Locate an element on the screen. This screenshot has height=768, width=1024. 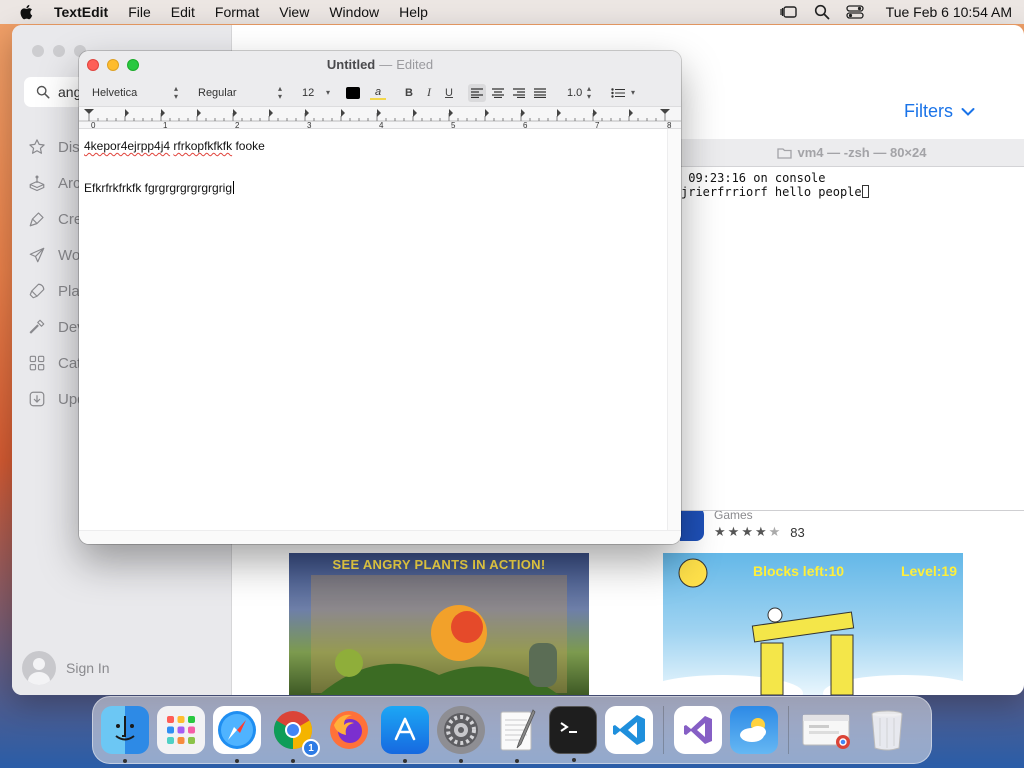
appstore-close-button is located at coordinates (38, 51).